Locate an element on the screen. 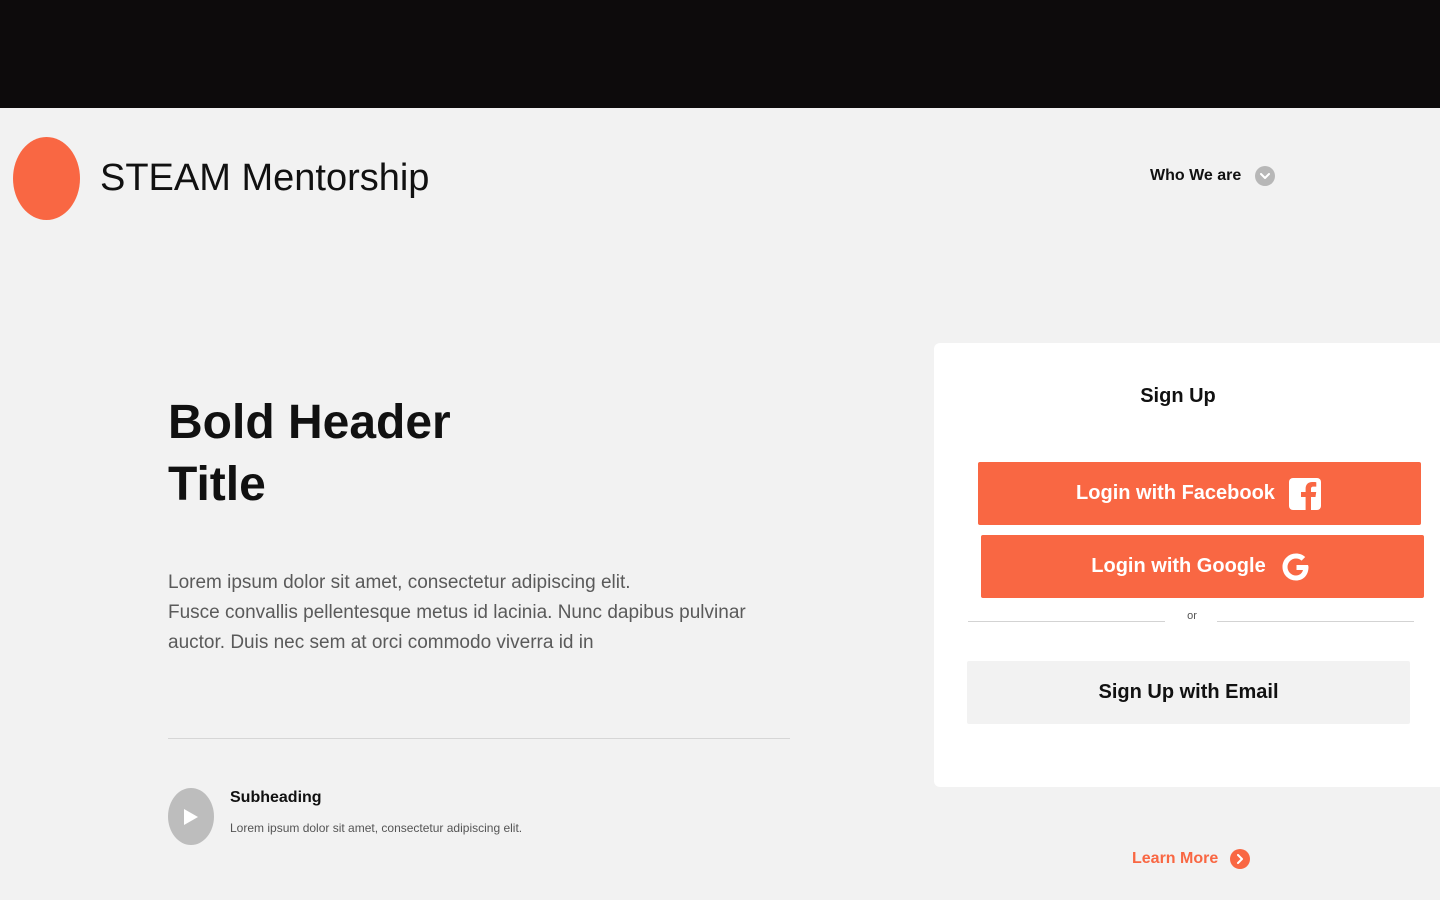 This screenshot has width=1440, height=900. play-button is located at coordinates (191, 816).